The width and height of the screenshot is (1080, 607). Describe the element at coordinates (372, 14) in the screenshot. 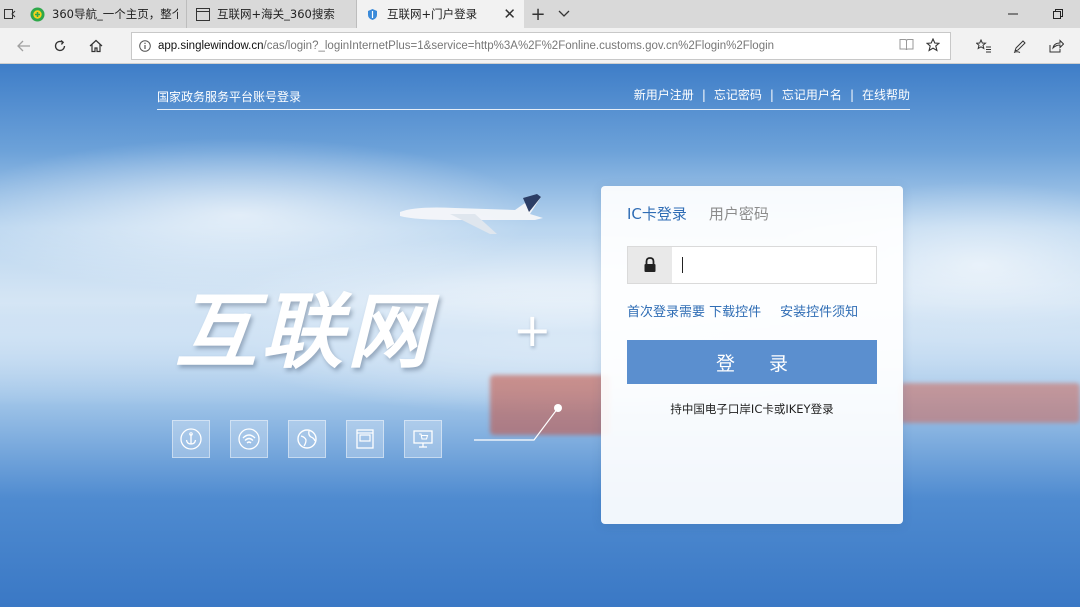

I see `shield-site-icon` at that location.